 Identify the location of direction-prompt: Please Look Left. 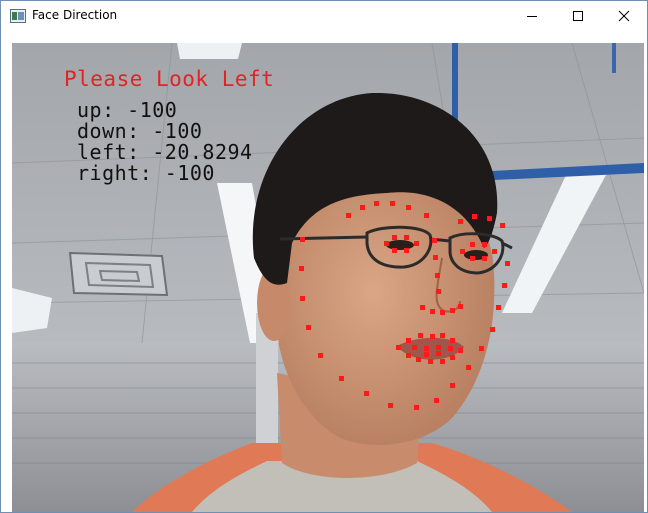
(169, 79).